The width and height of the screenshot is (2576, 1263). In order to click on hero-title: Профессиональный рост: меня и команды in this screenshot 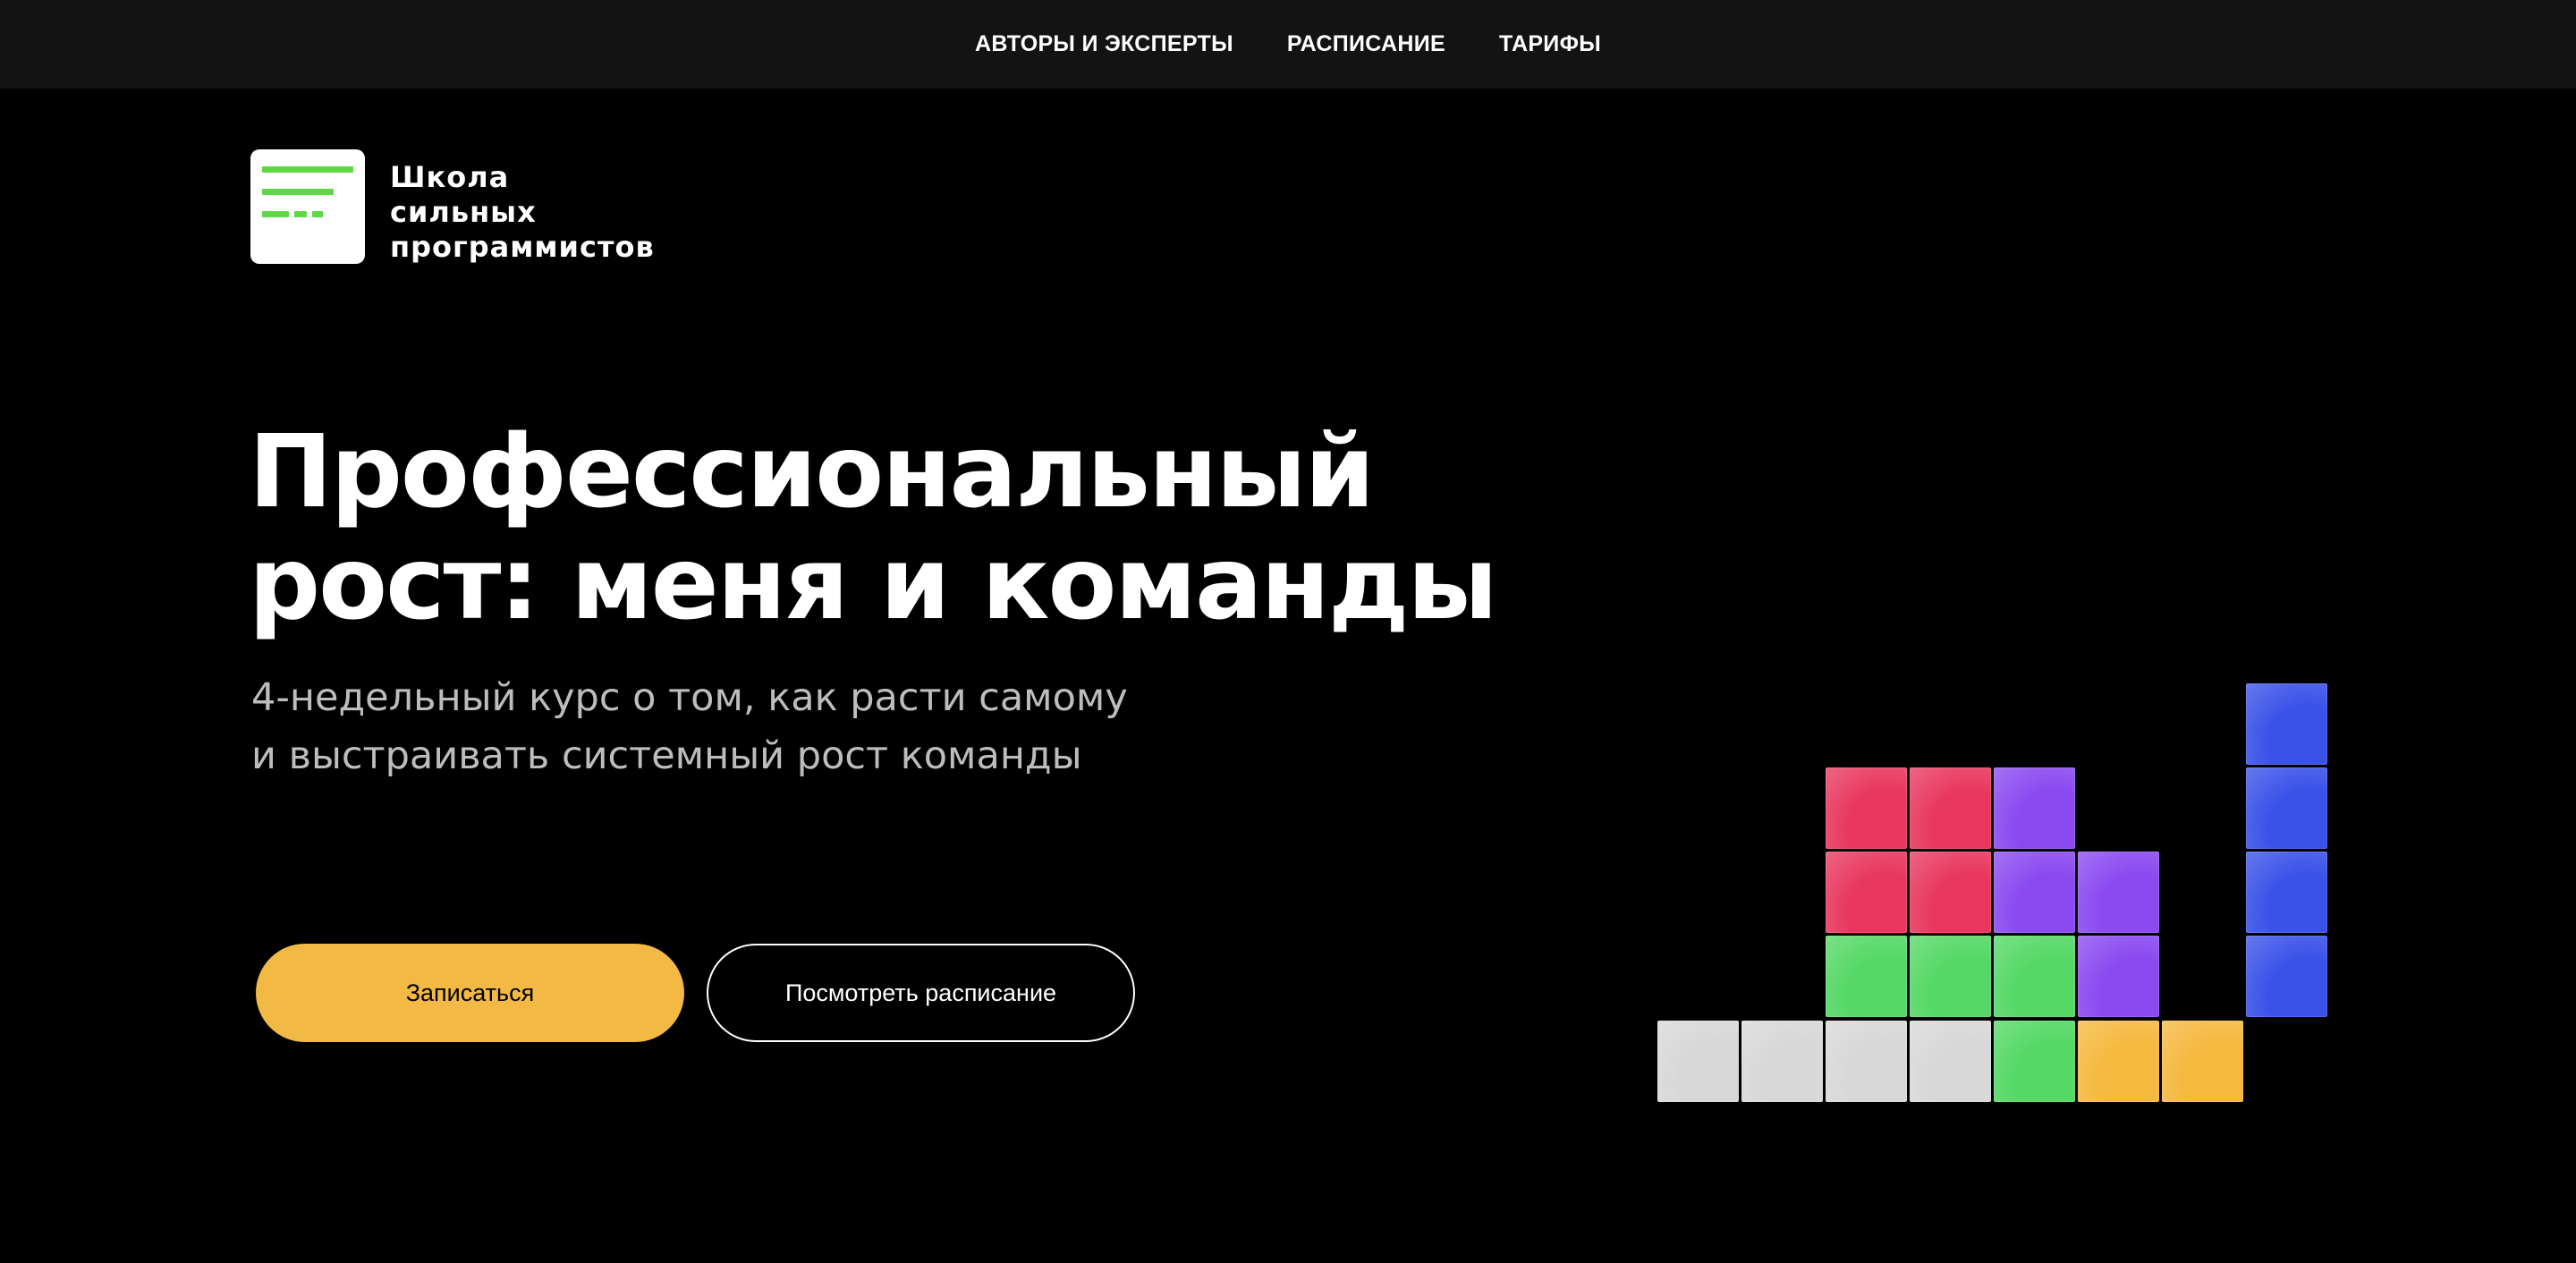, I will do `click(873, 528)`.